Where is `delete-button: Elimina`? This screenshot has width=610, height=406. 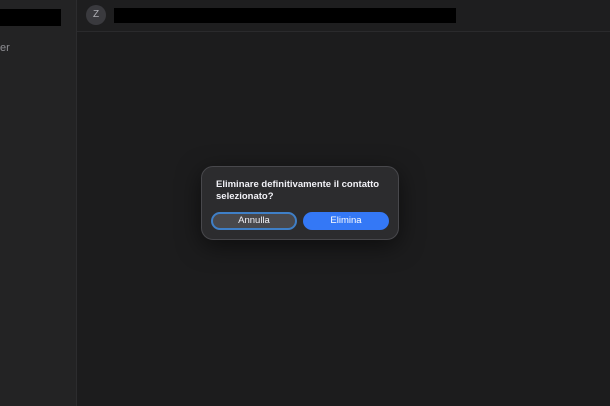
delete-button: Elimina is located at coordinates (346, 221).